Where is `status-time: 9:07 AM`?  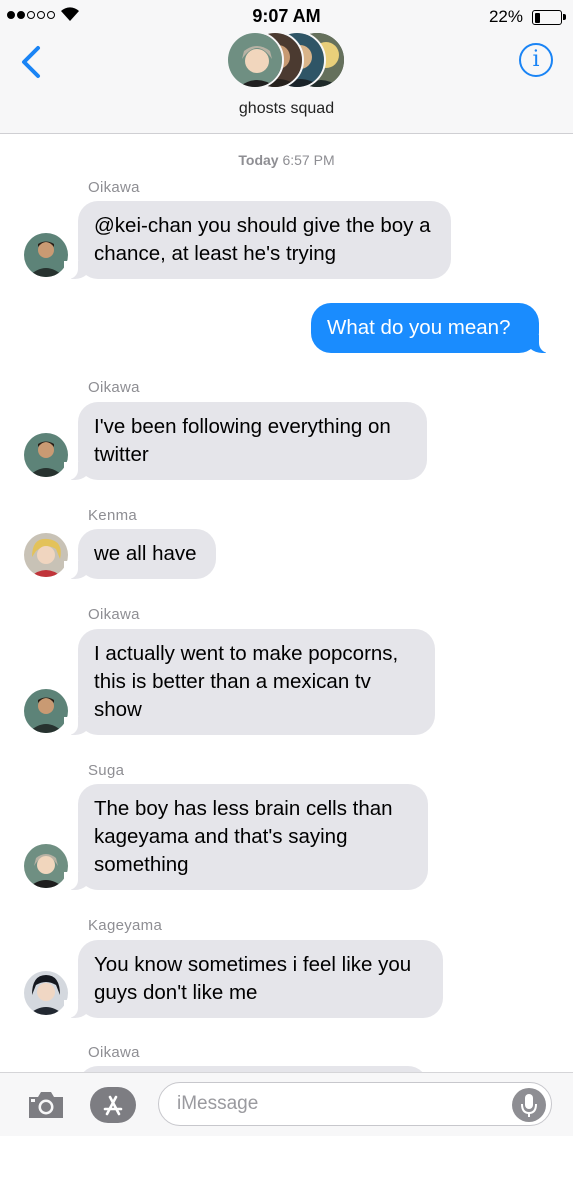
status-time: 9:07 AM is located at coordinates (286, 16).